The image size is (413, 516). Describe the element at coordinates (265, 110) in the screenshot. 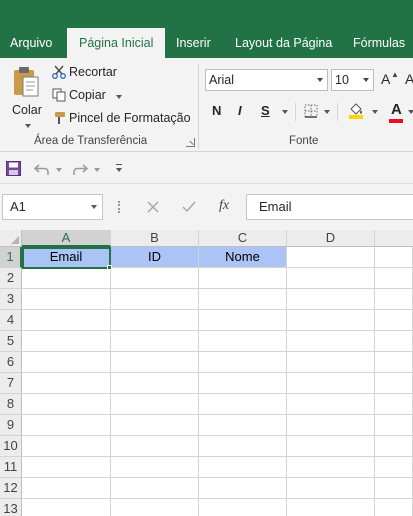

I see `underline-button: S` at that location.